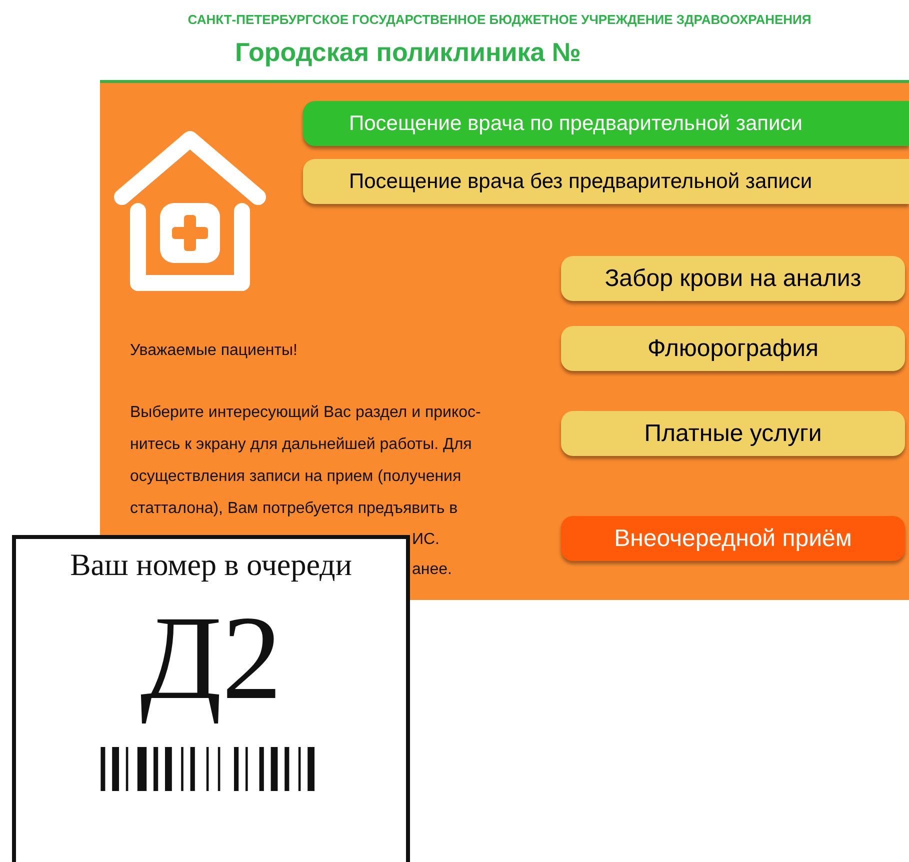 This screenshot has width=909, height=862. I want to click on clinic-title: Городская поликлиника №, so click(408, 52).